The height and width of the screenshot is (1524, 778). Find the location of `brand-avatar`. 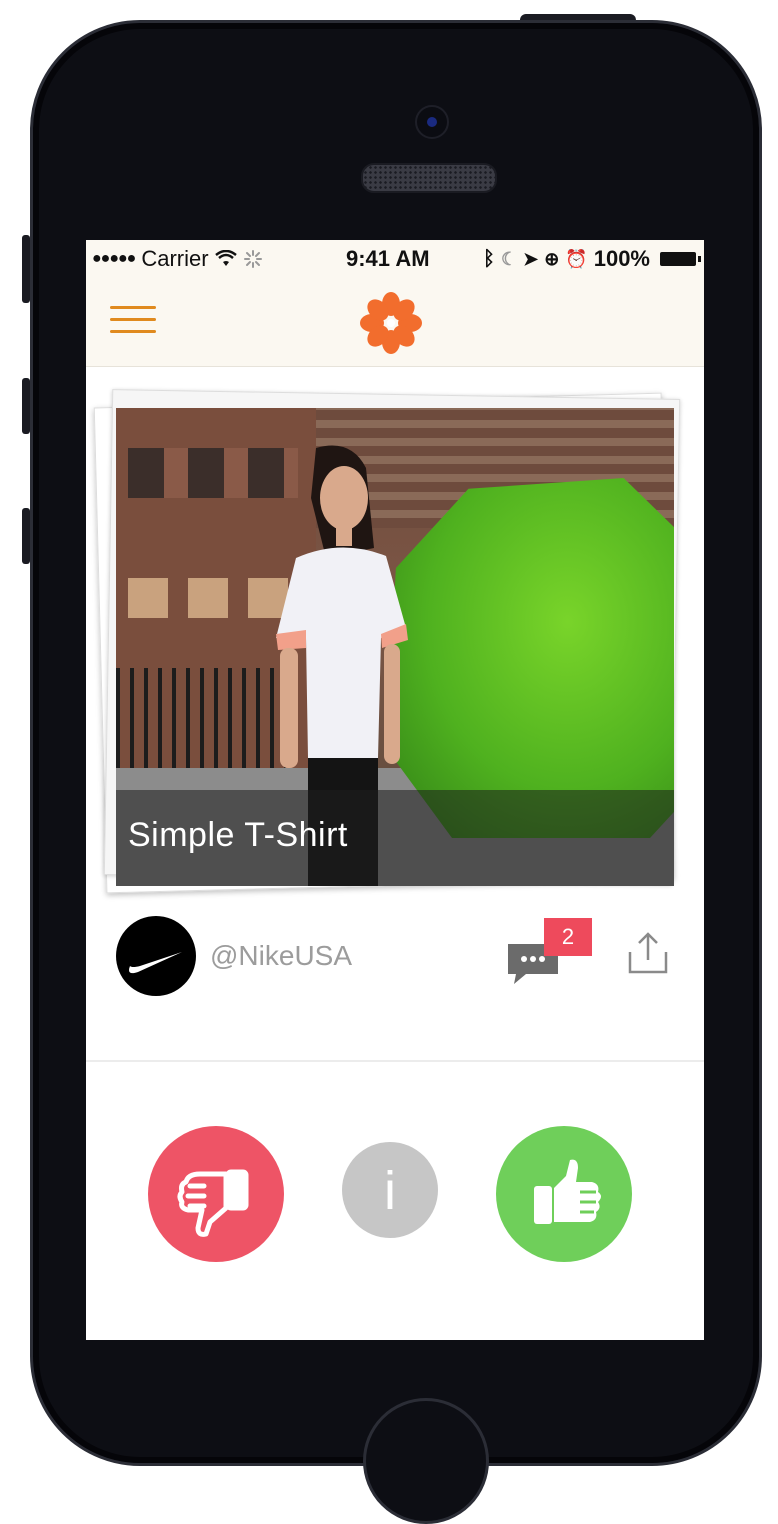

brand-avatar is located at coordinates (156, 956).